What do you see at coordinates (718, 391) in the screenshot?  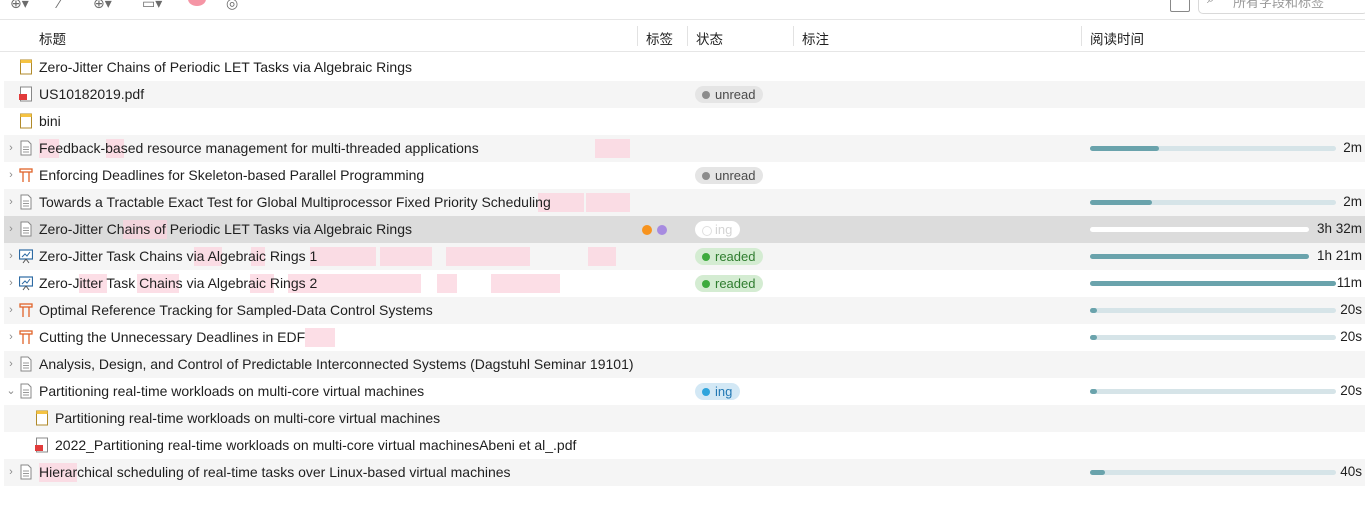 I see `status-badge: ing` at bounding box center [718, 391].